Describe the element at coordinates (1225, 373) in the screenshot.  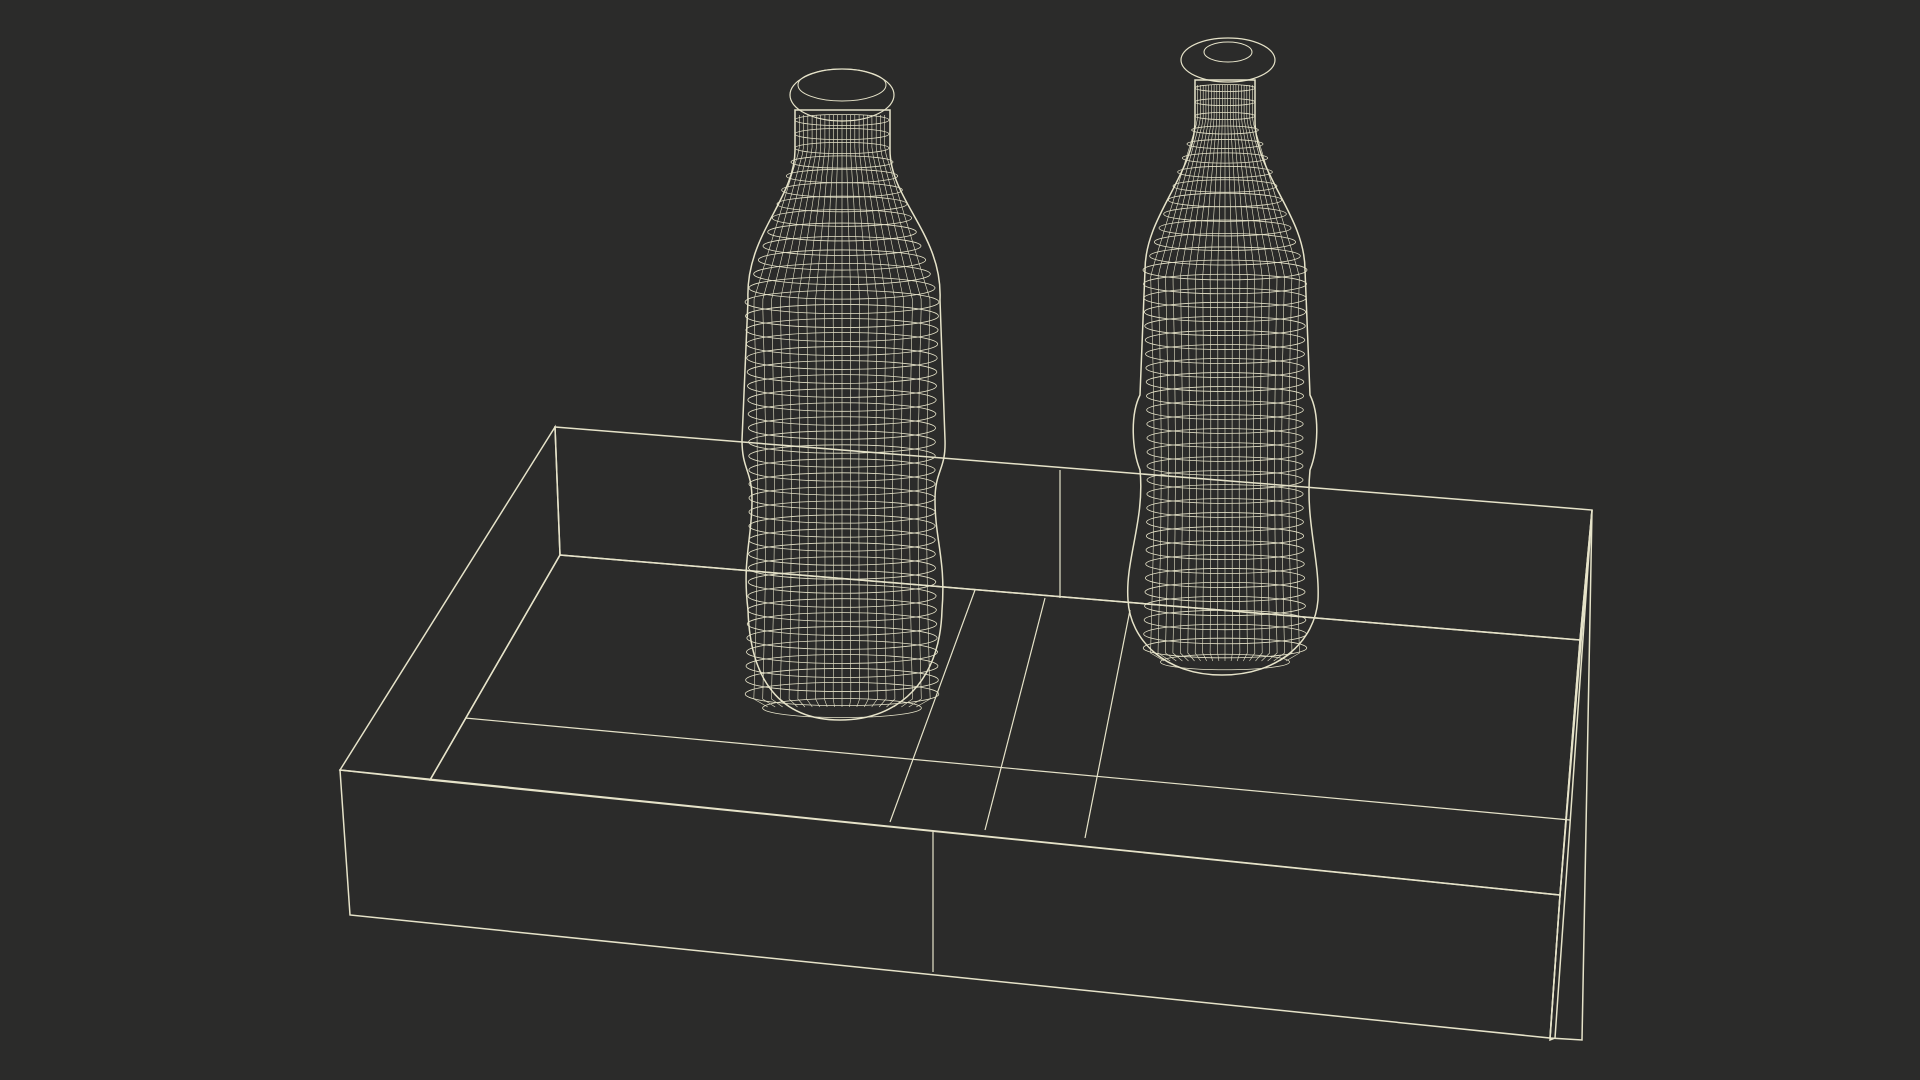
I see `bottle-vertical-lines` at that location.